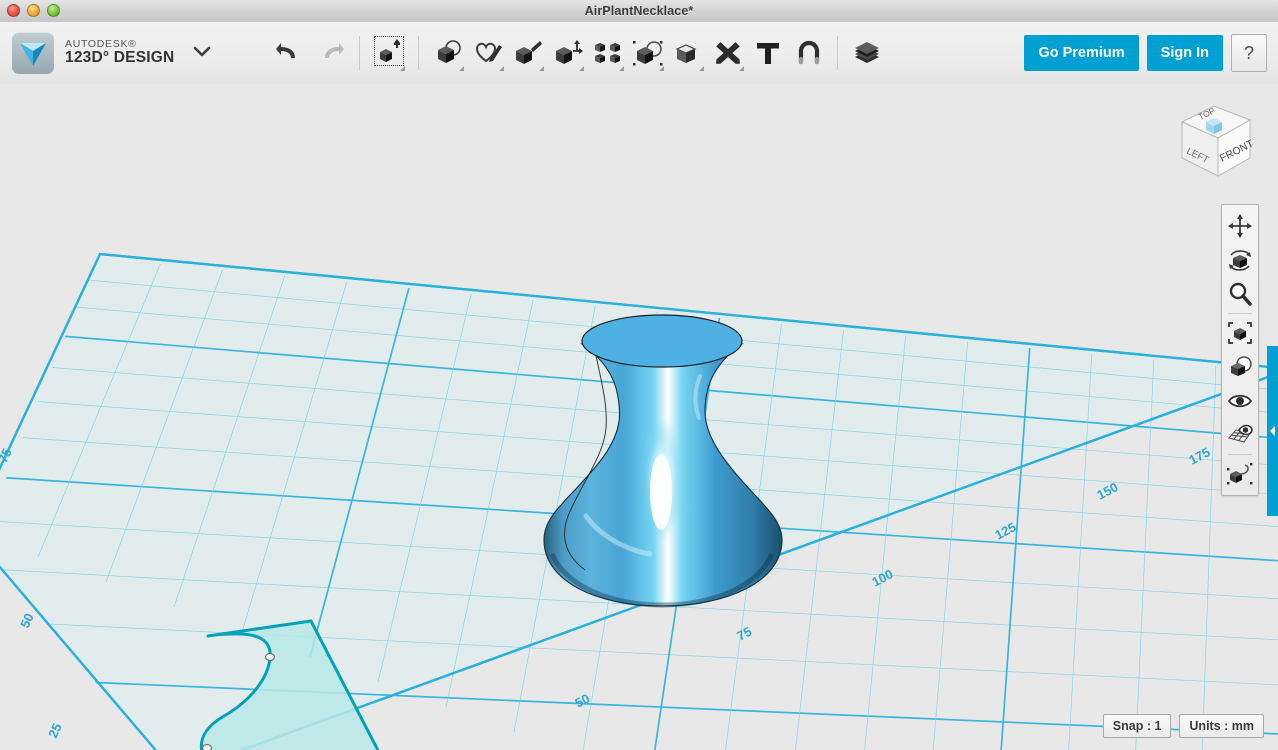 This screenshot has width=1278, height=750. I want to click on go-premium-button: Go Premium, so click(1081, 53).